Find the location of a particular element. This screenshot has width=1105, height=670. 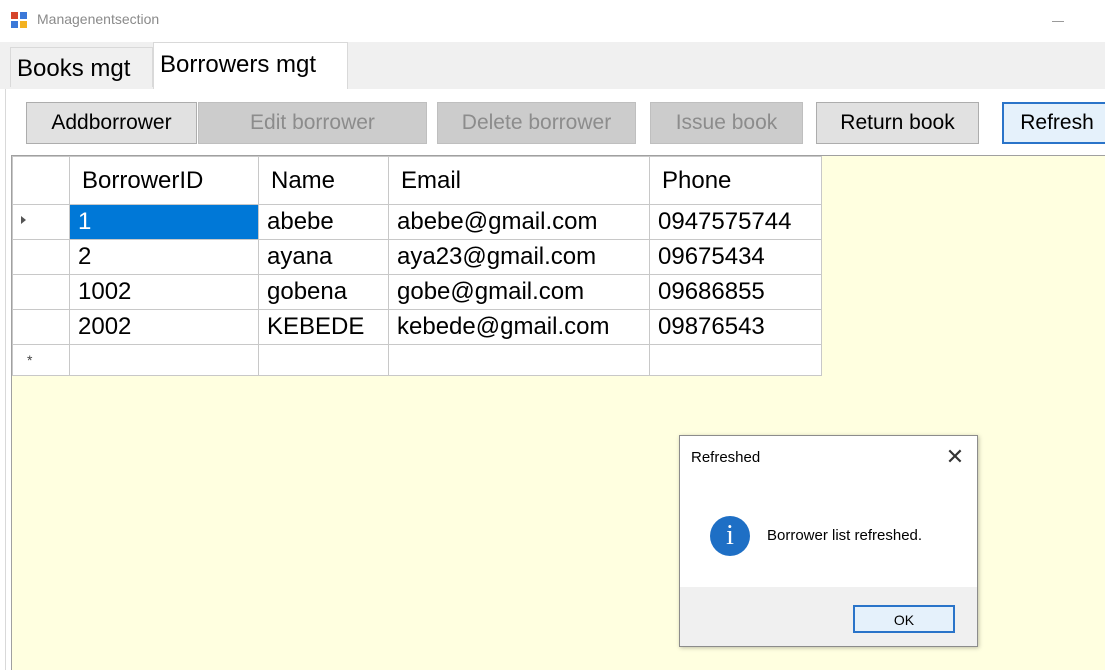

title-bar: Managenentsection is located at coordinates (552, 21).